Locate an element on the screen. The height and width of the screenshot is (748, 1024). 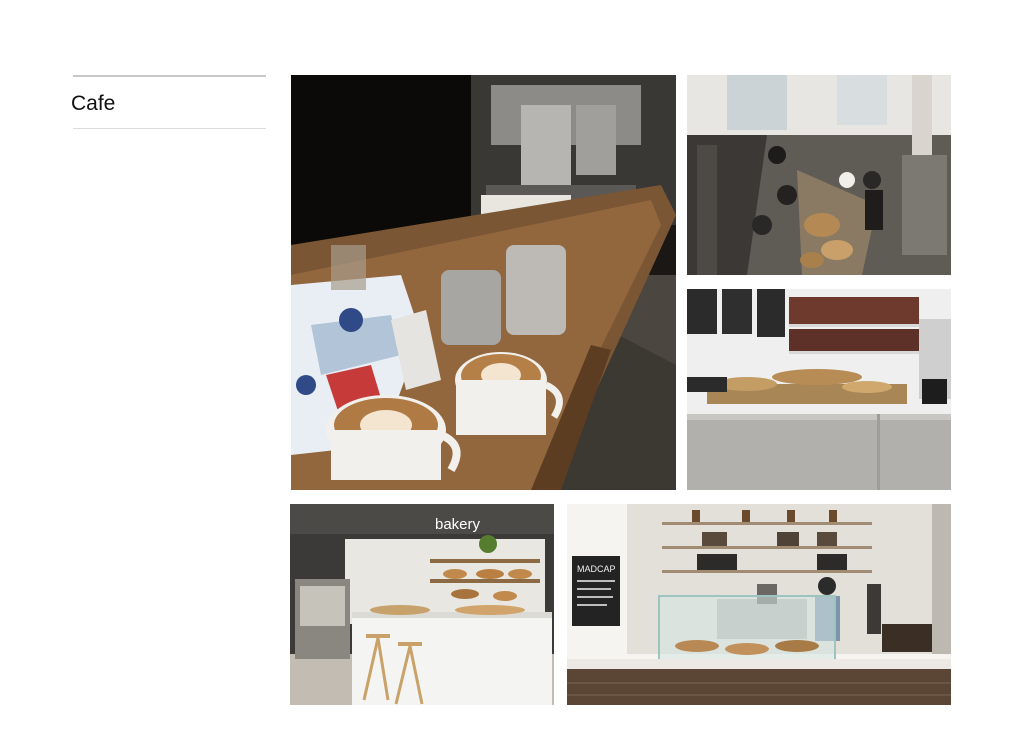
gallery-photo-madcap: MADCAP is located at coordinates (759, 604).